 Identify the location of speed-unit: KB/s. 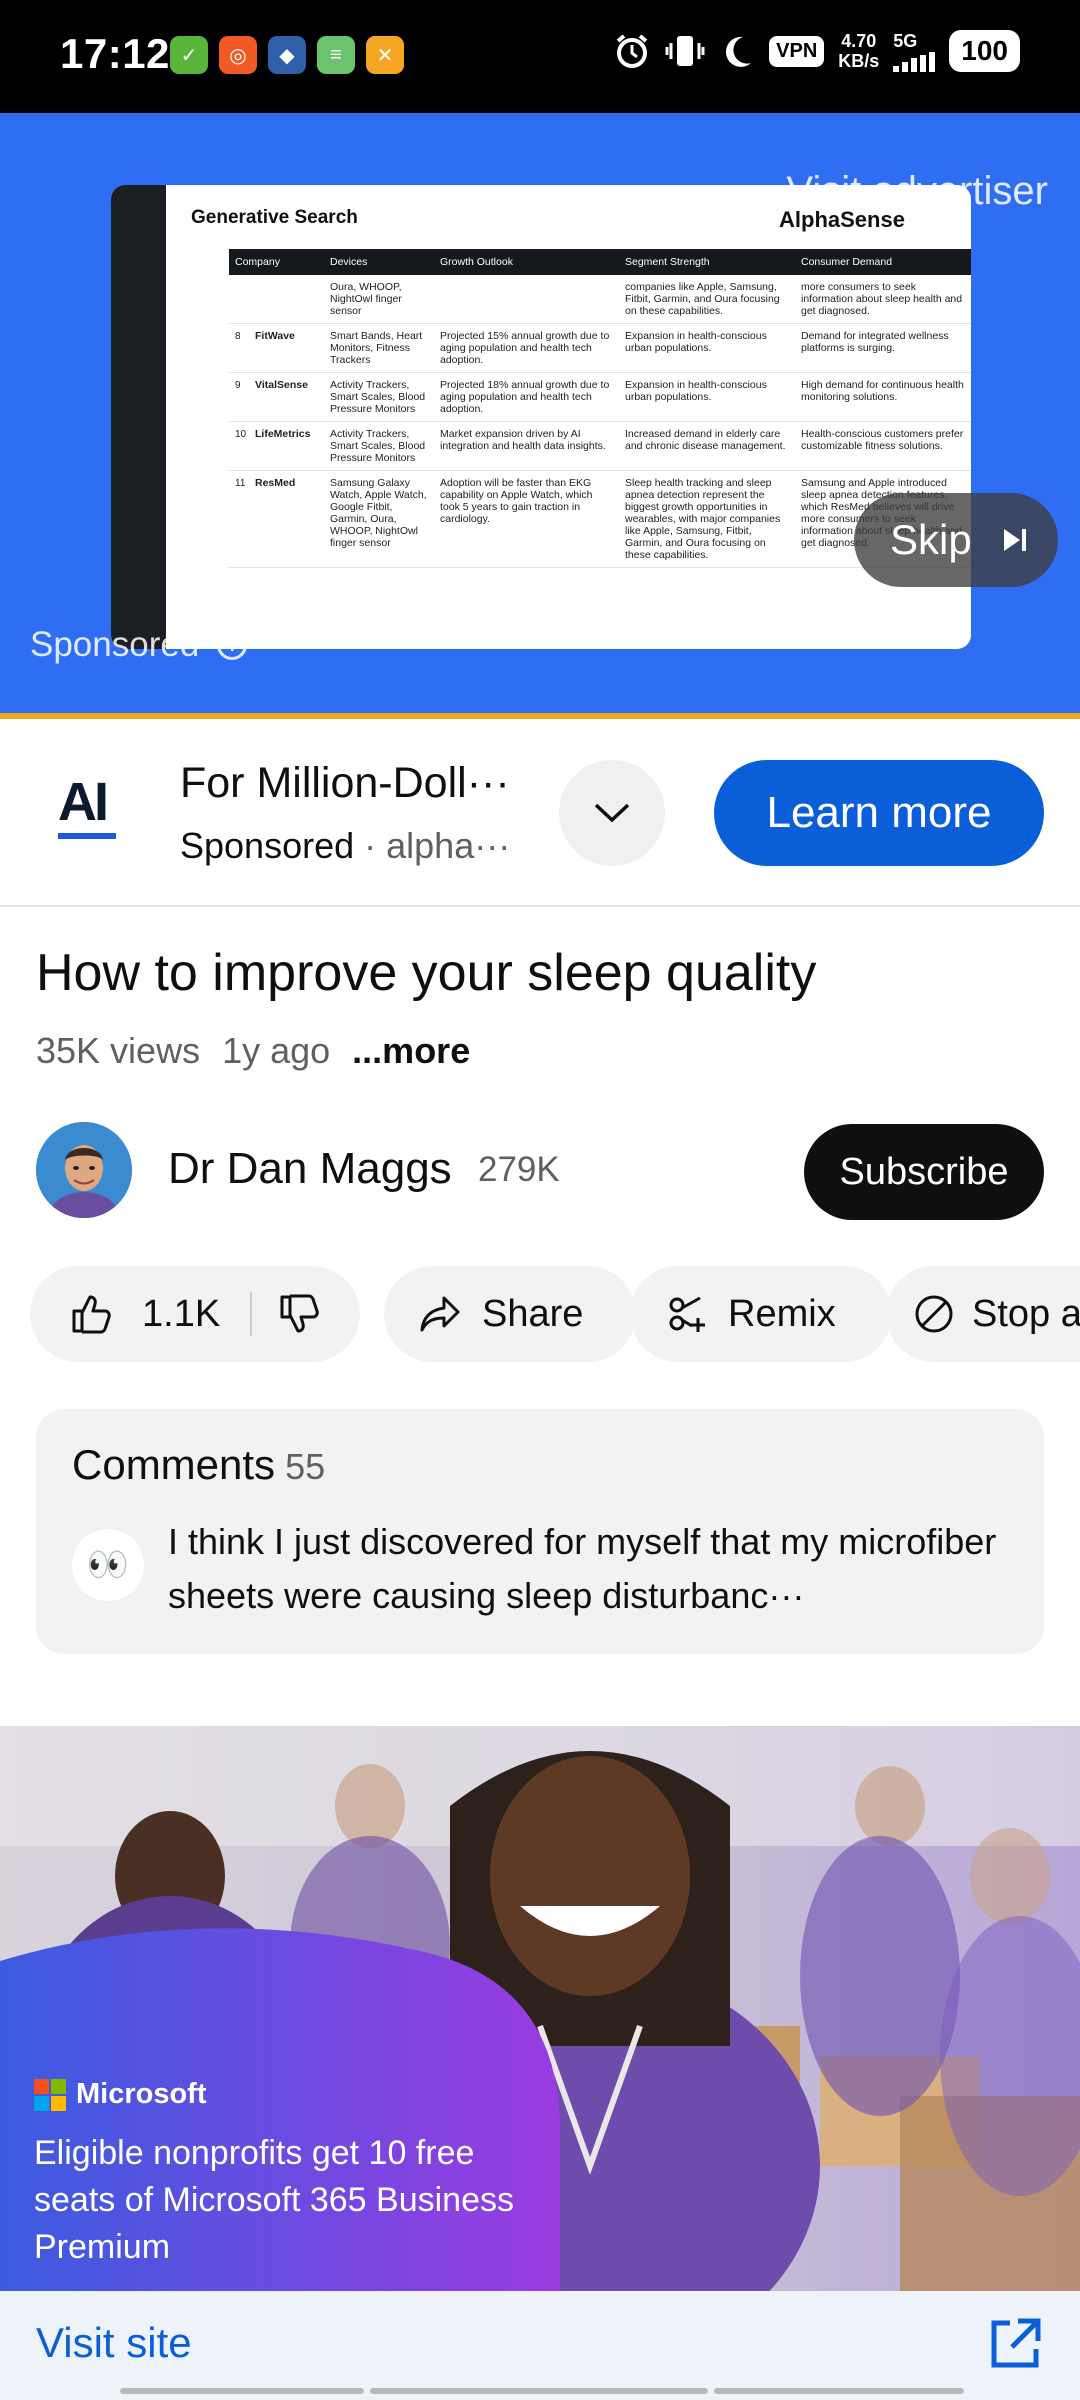
(859, 61).